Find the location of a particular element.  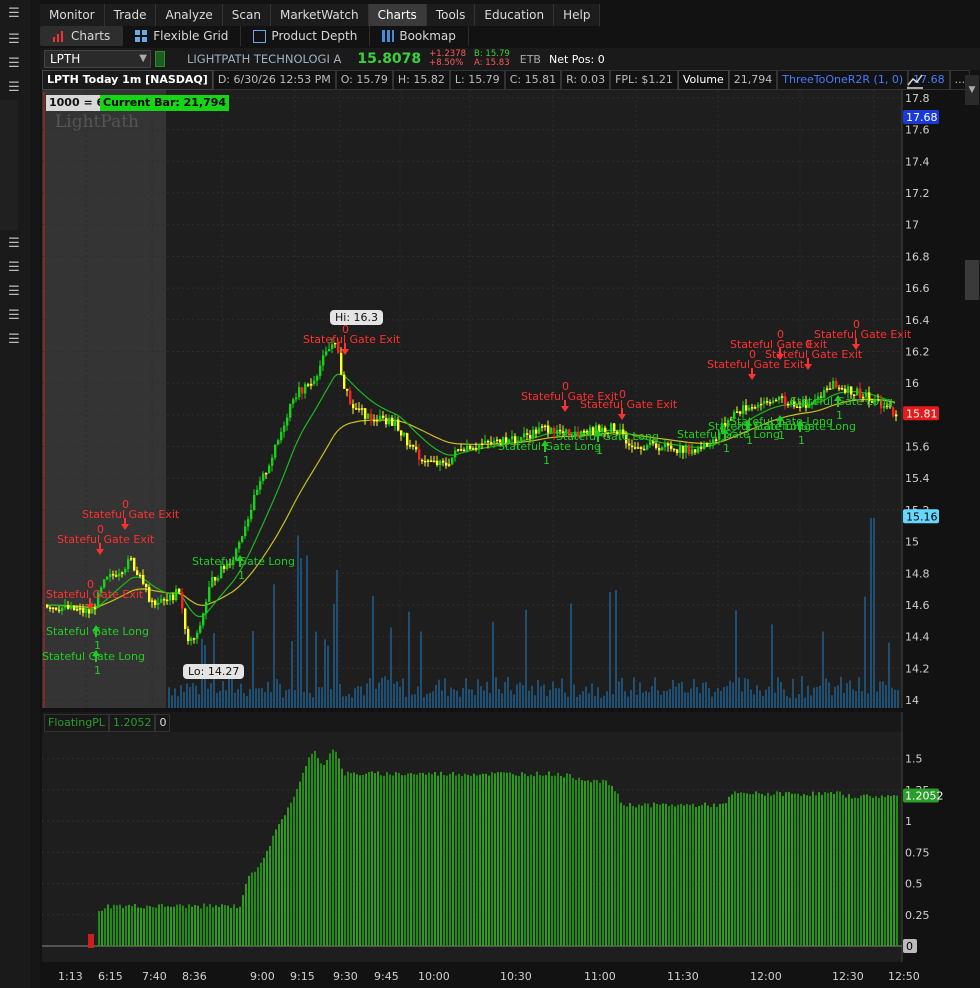

study-name: FloatingPL is located at coordinates (76, 723).